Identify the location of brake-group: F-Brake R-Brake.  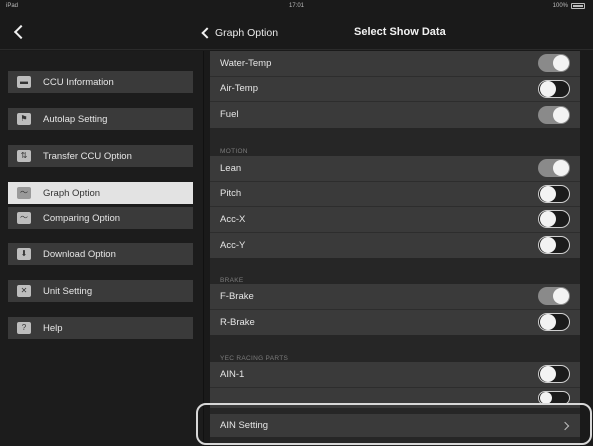
(395, 309).